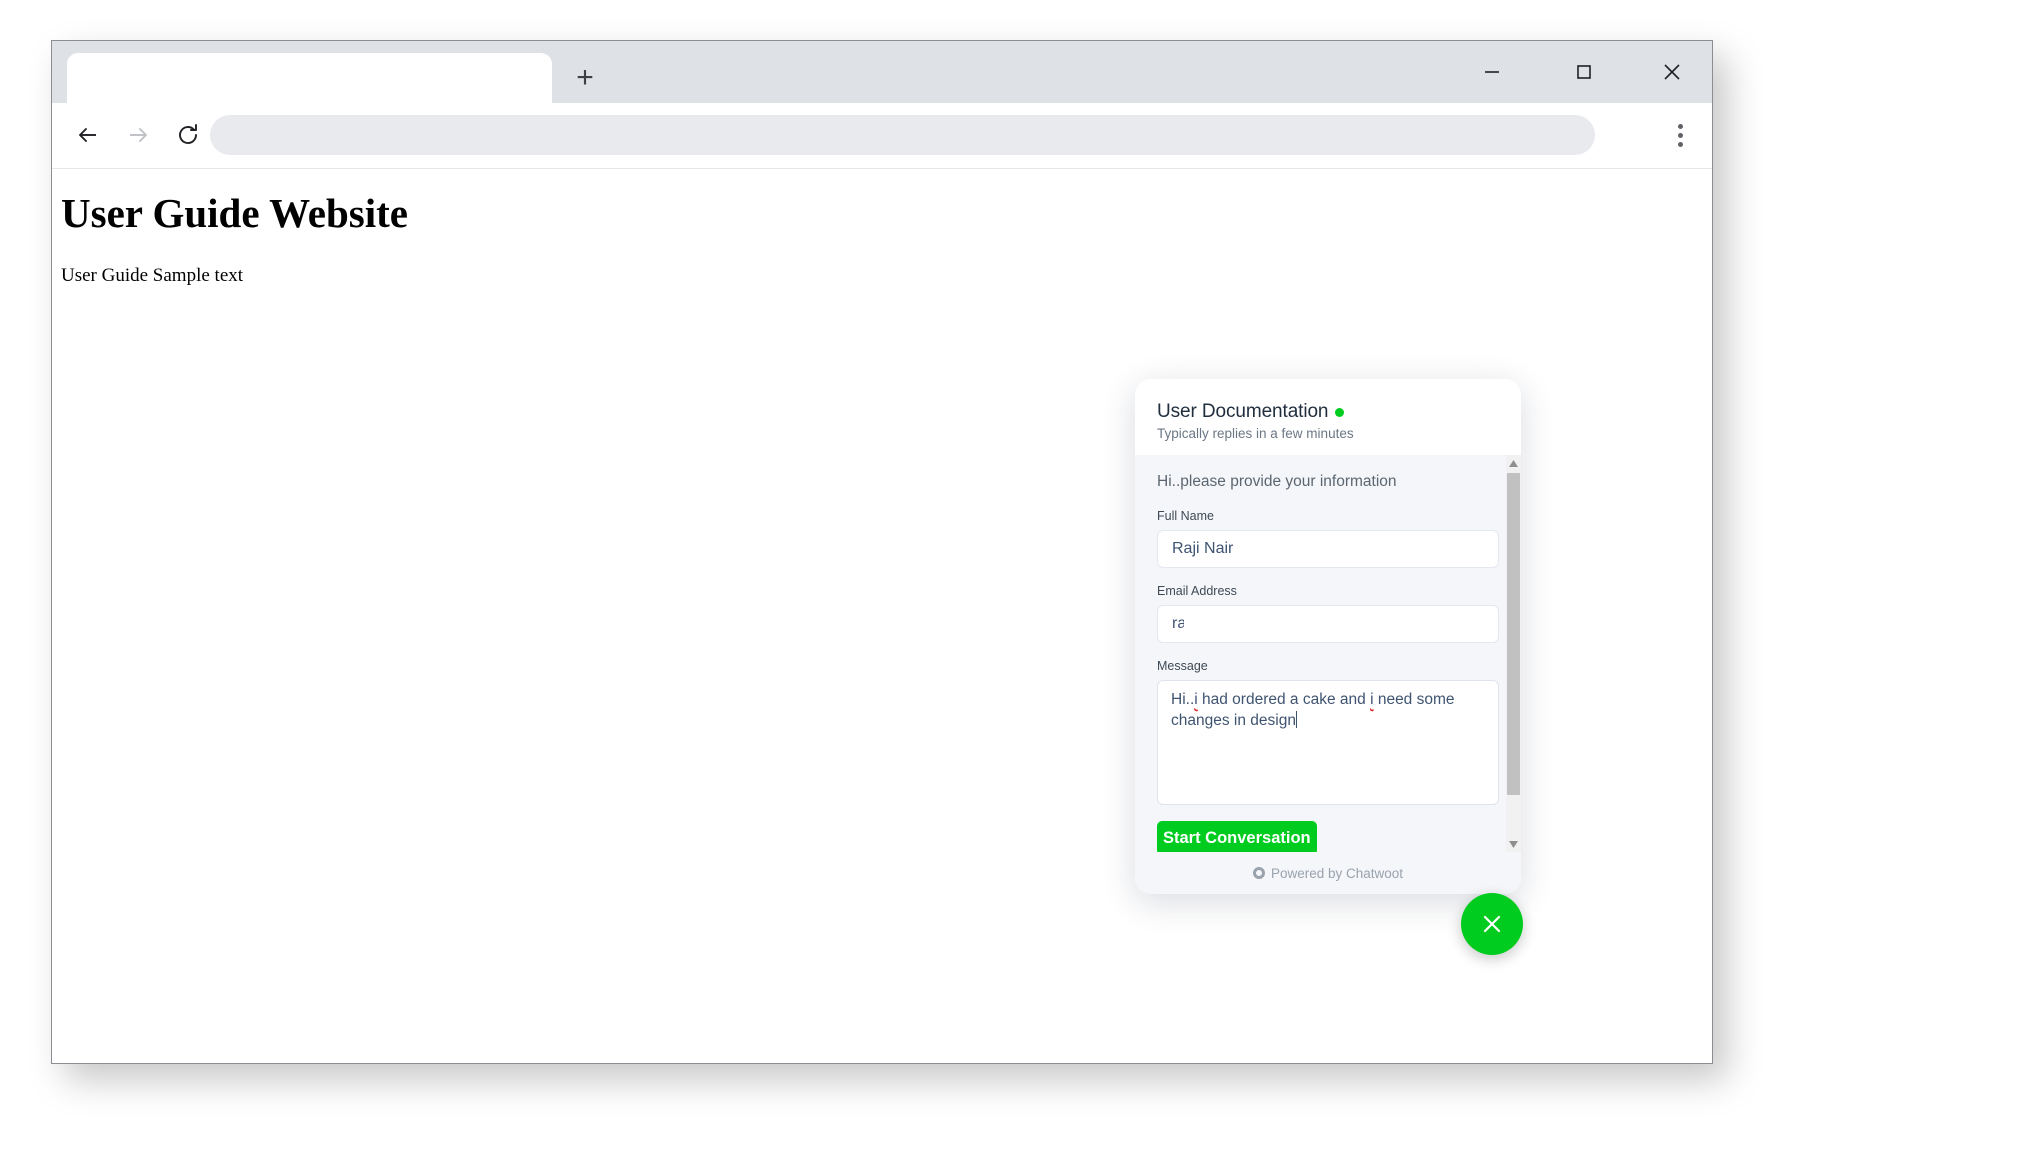 The width and height of the screenshot is (2021, 1152). I want to click on address-bar, so click(902, 135).